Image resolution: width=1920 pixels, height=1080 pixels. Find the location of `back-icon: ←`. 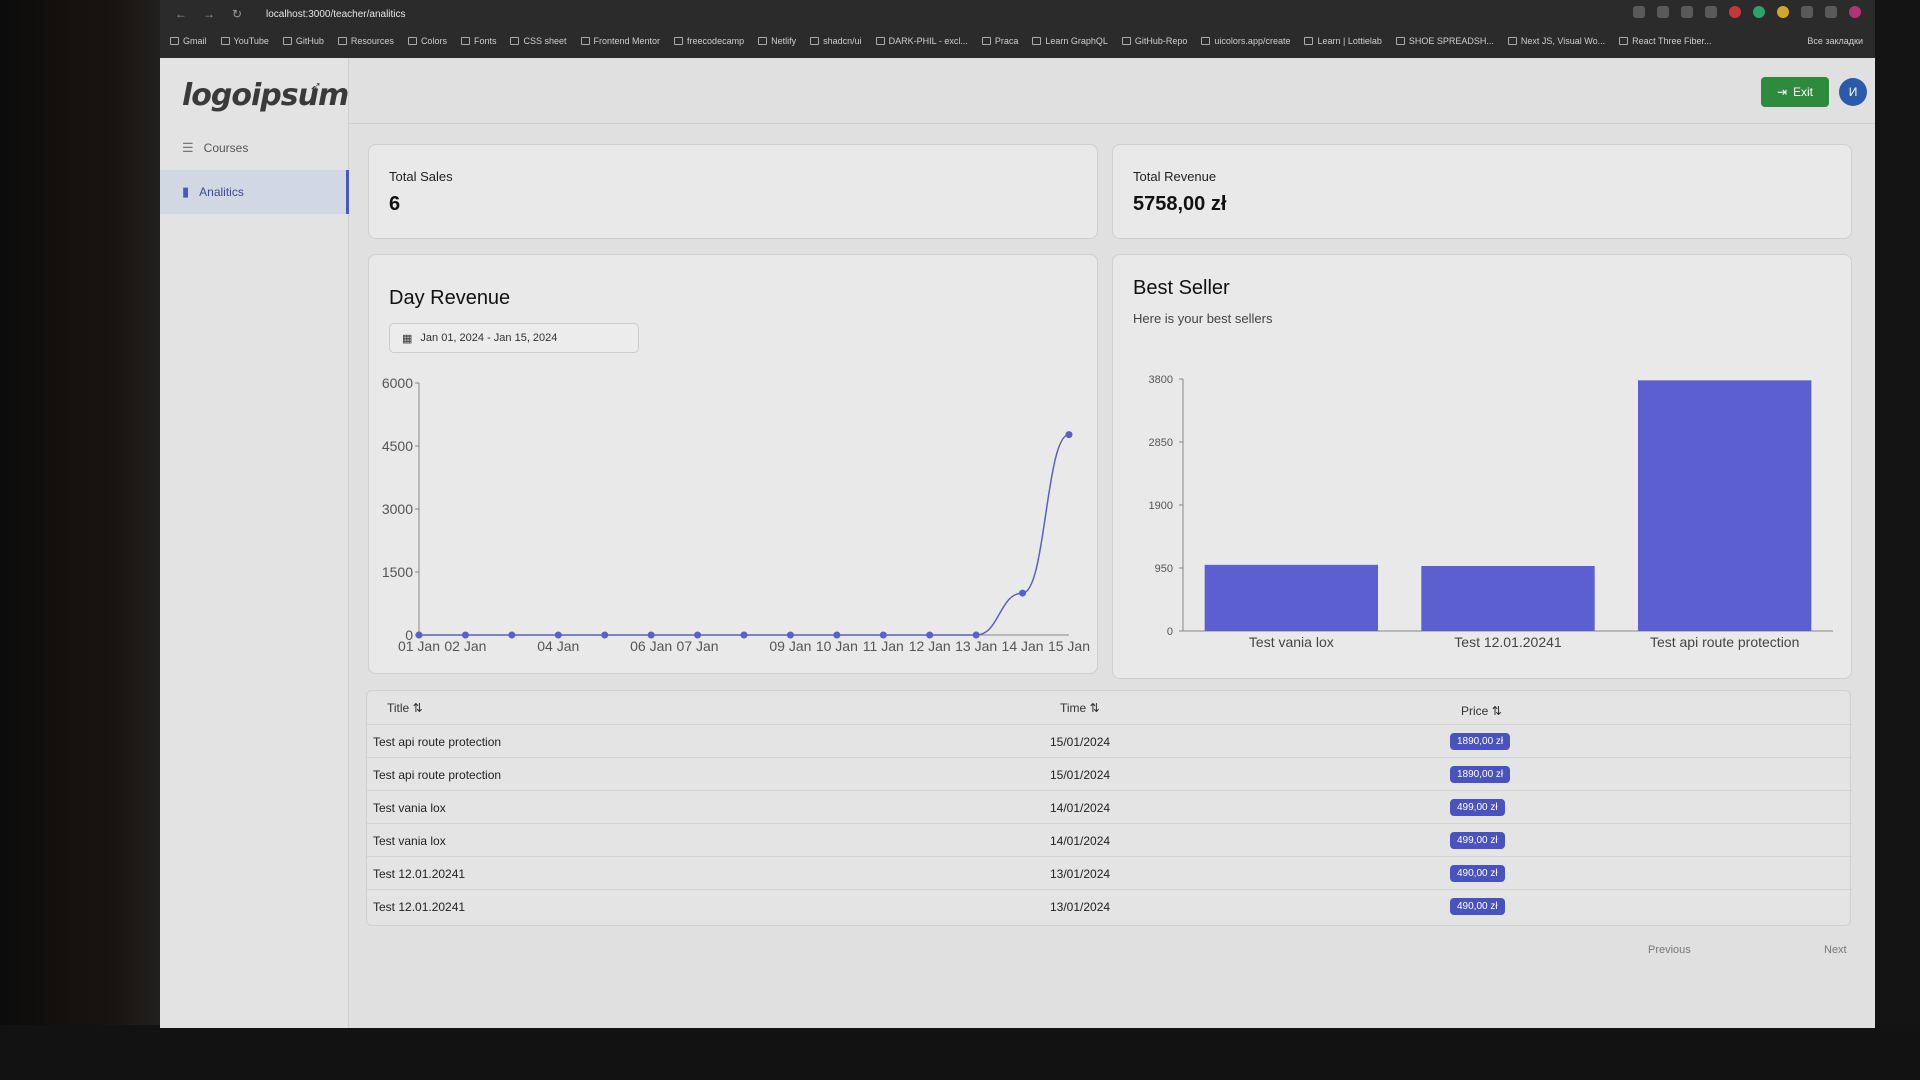

back-icon: ← is located at coordinates (181, 14).